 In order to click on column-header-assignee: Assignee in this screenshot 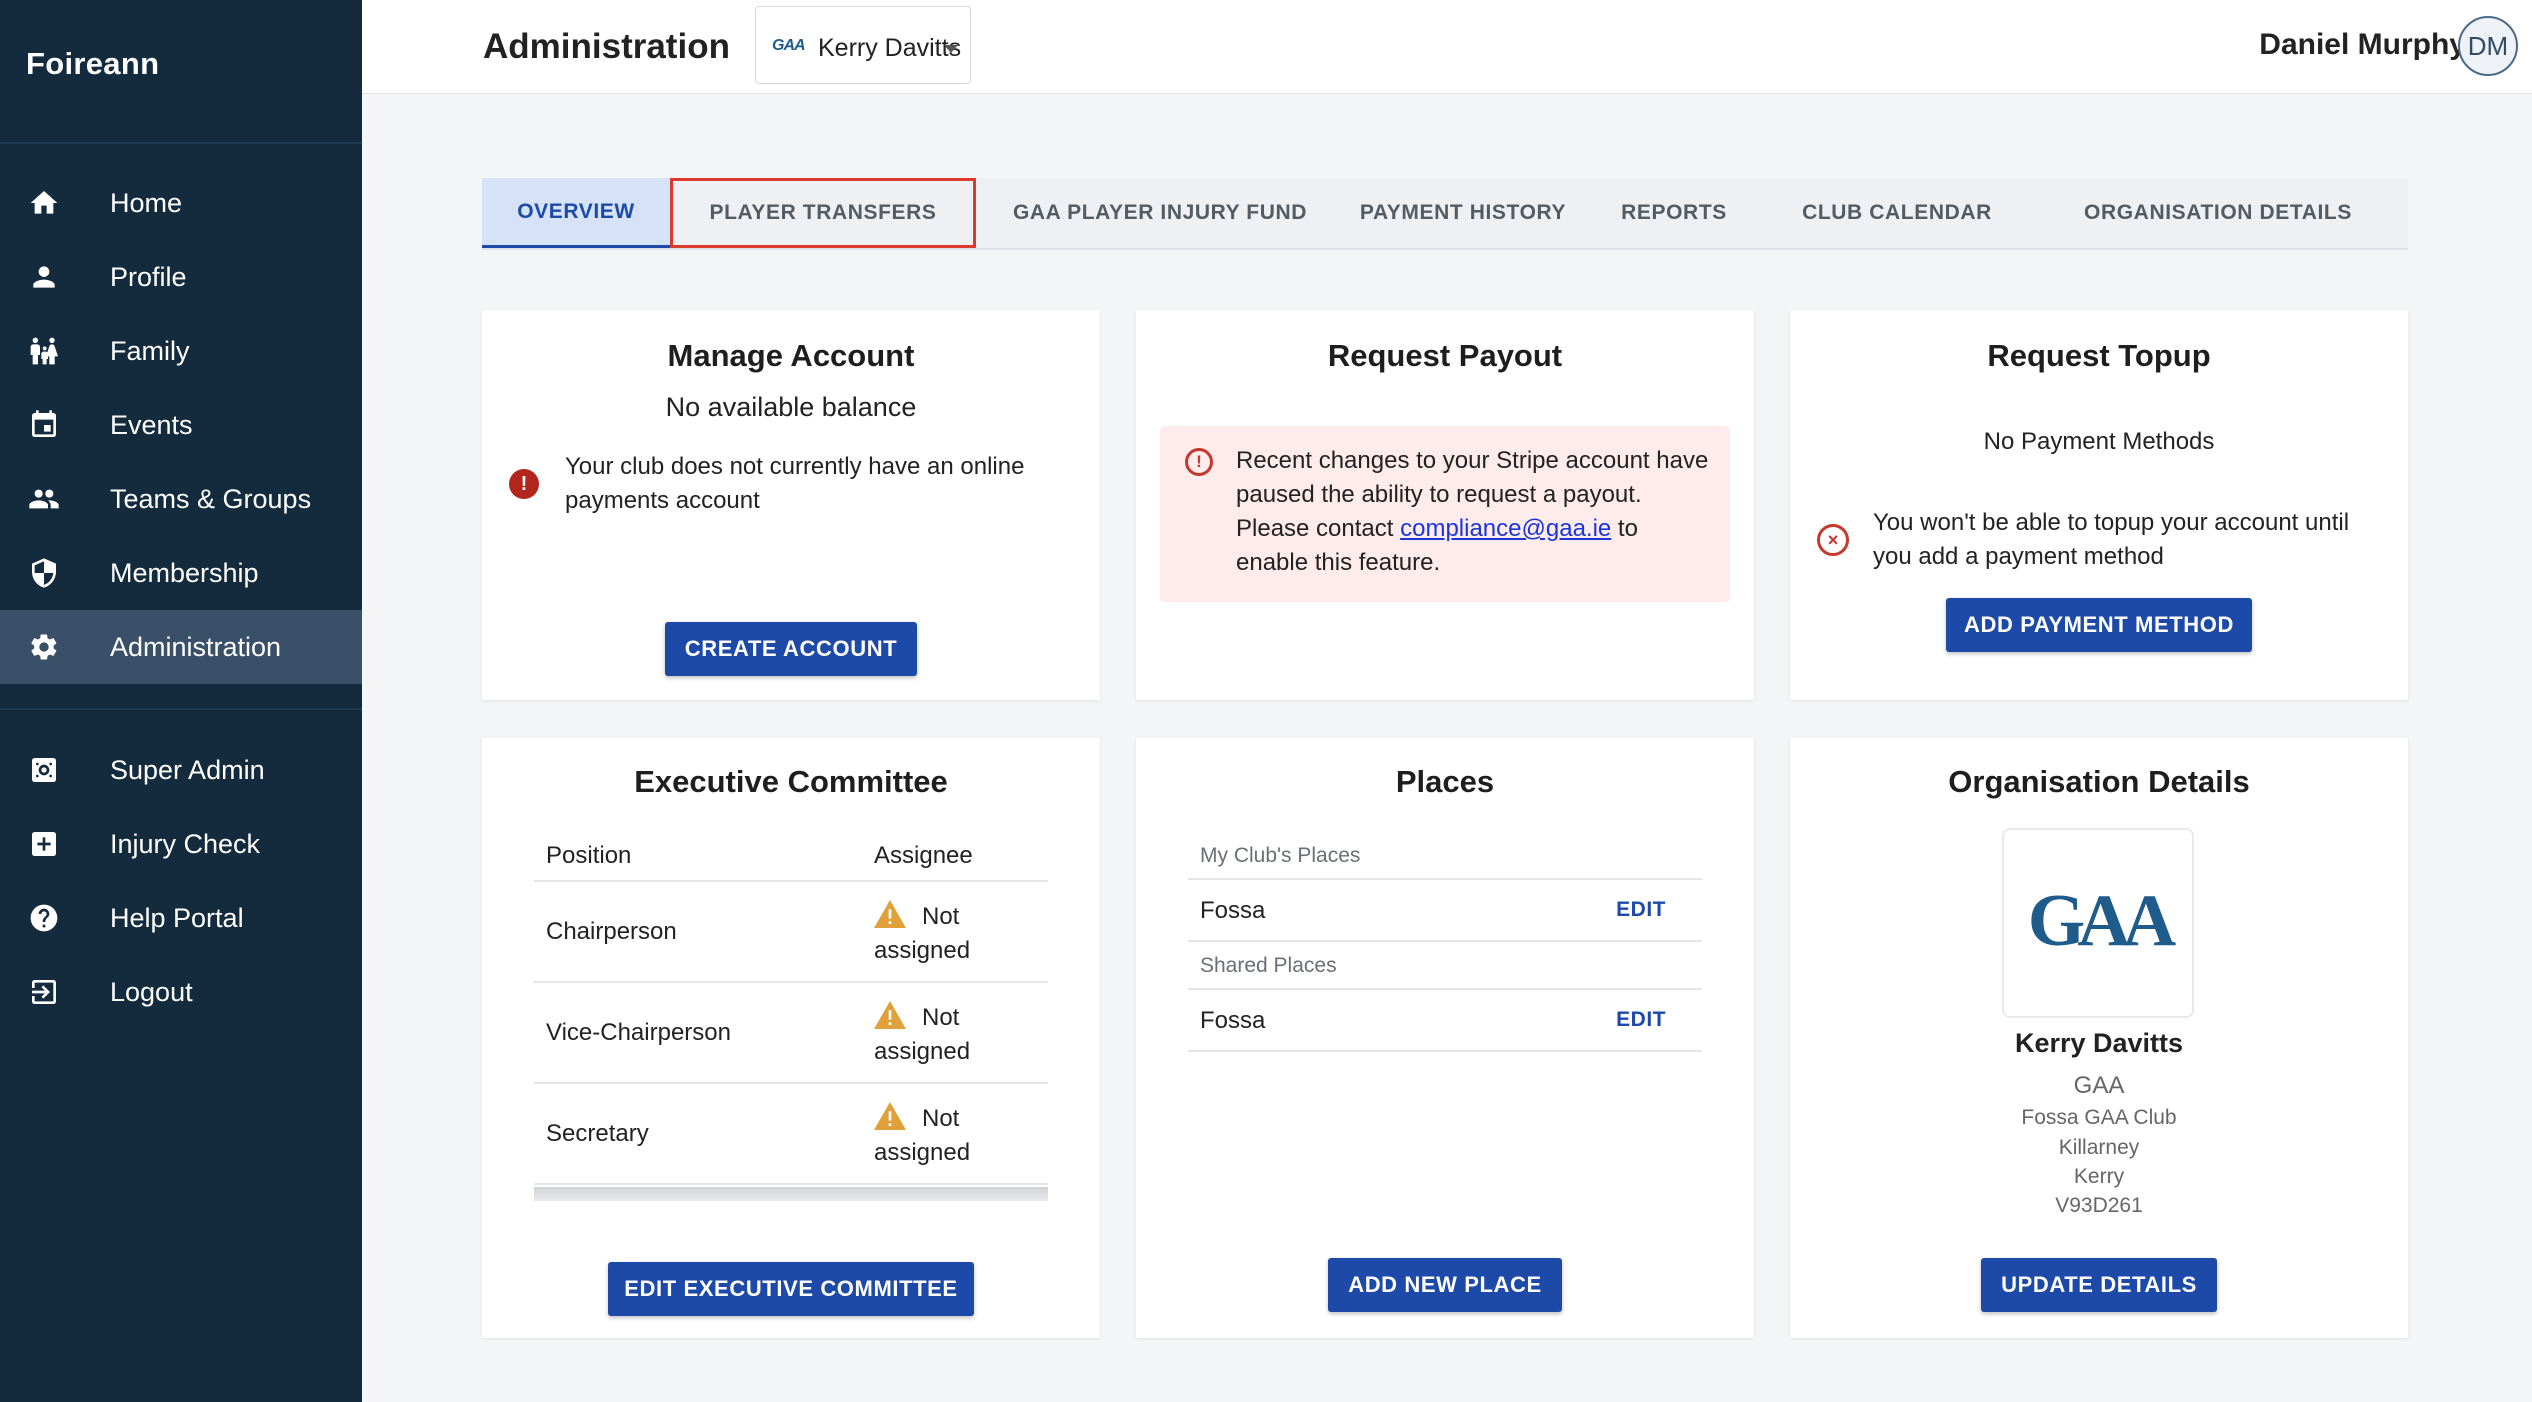, I will do `click(923, 855)`.